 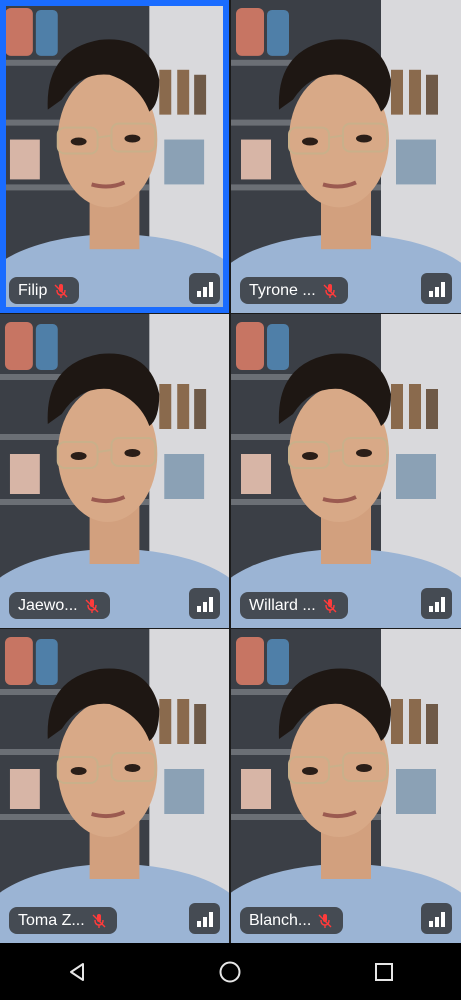 I want to click on home-circle-icon, so click(x=230, y=971).